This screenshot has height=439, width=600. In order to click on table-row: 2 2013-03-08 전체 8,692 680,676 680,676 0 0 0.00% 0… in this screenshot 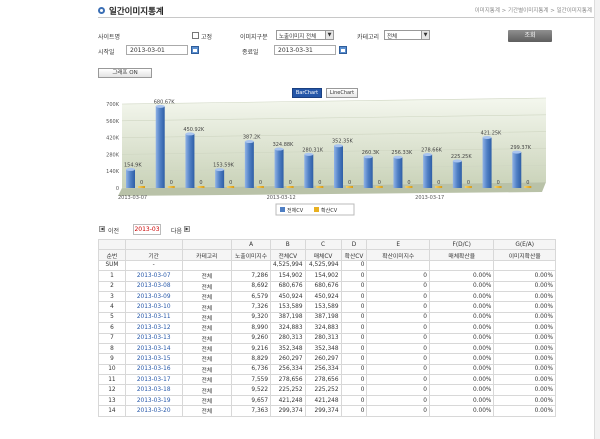, I will do `click(327, 286)`.